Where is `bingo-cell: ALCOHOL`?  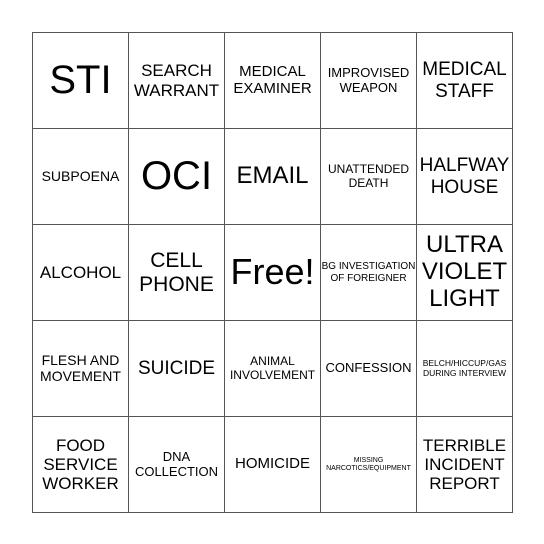
bingo-cell: ALCOHOL is located at coordinates (81, 273).